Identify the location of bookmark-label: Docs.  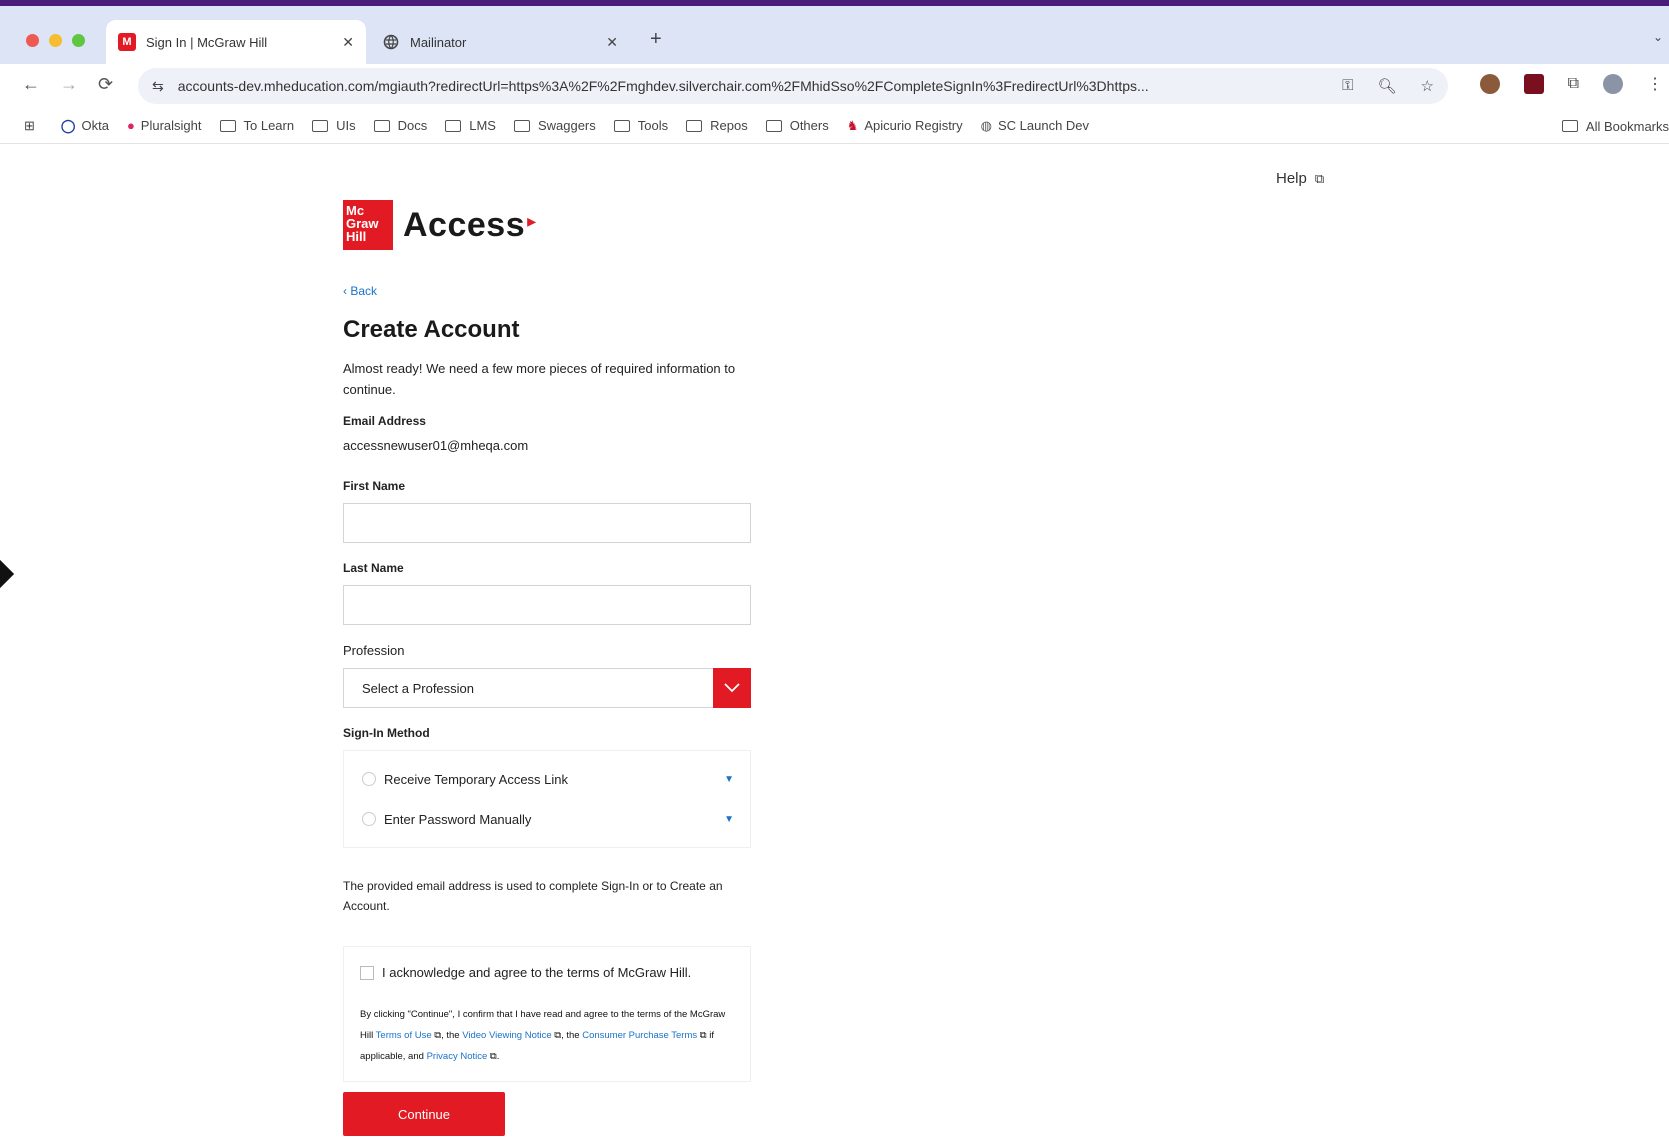
(412, 125).